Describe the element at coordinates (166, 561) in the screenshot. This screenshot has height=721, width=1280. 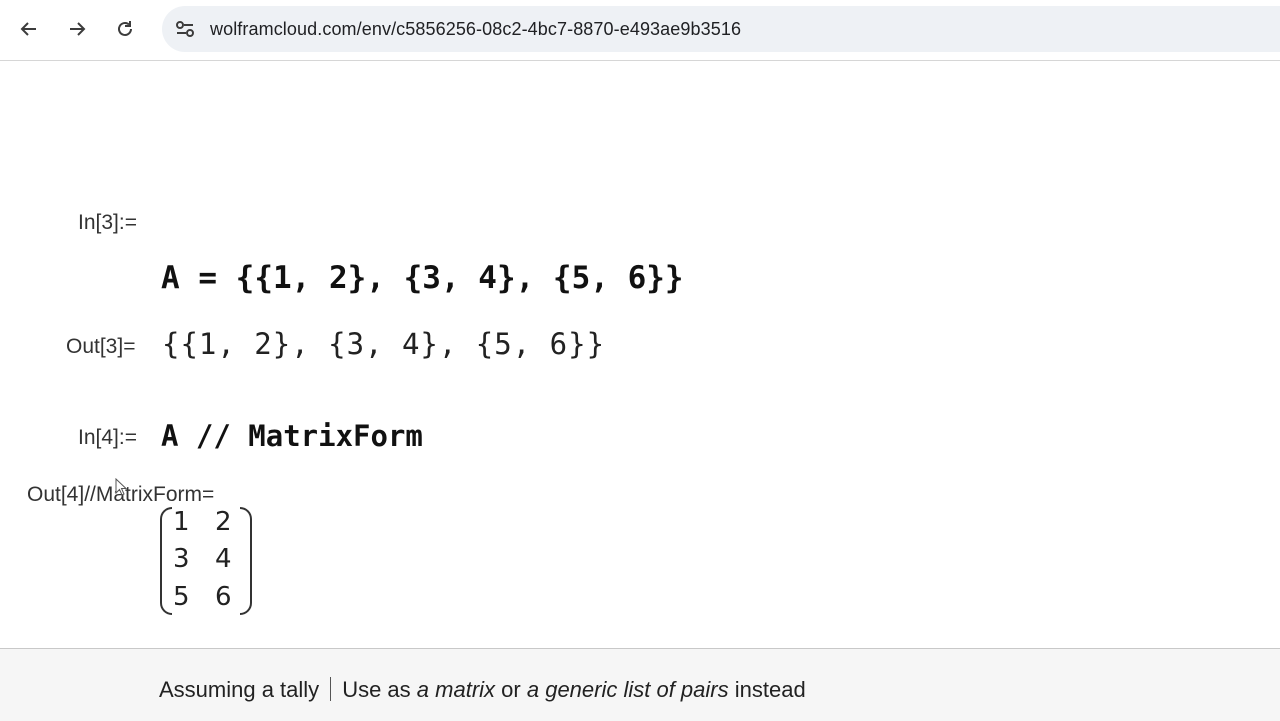
I see `left-paren` at that location.